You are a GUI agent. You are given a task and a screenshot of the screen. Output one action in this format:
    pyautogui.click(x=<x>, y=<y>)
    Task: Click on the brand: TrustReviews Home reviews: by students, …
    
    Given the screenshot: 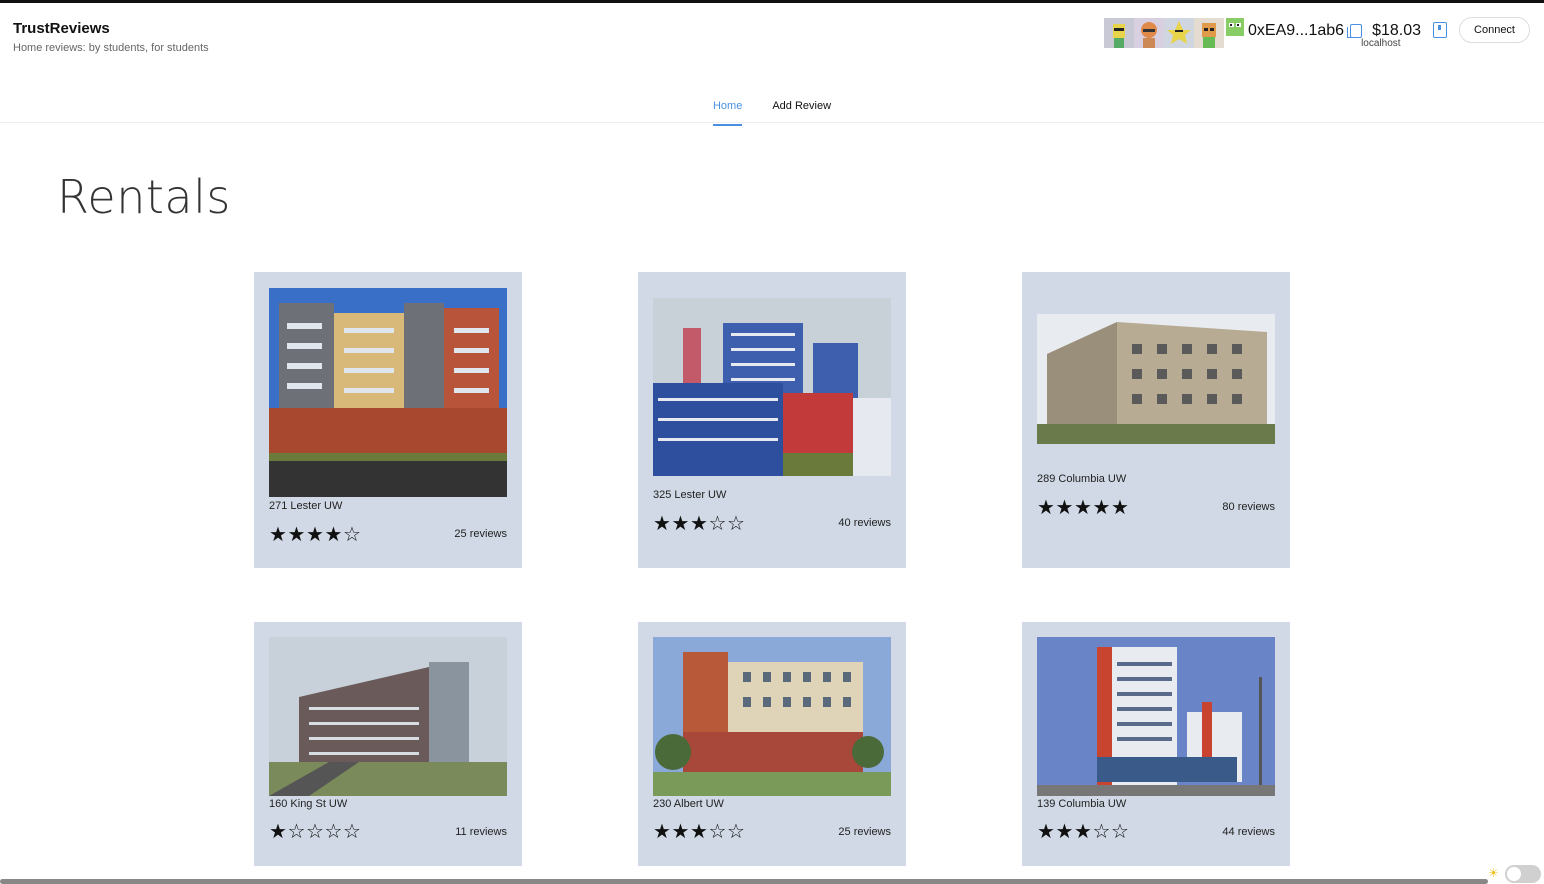 What is the action you would take?
    pyautogui.click(x=111, y=37)
    